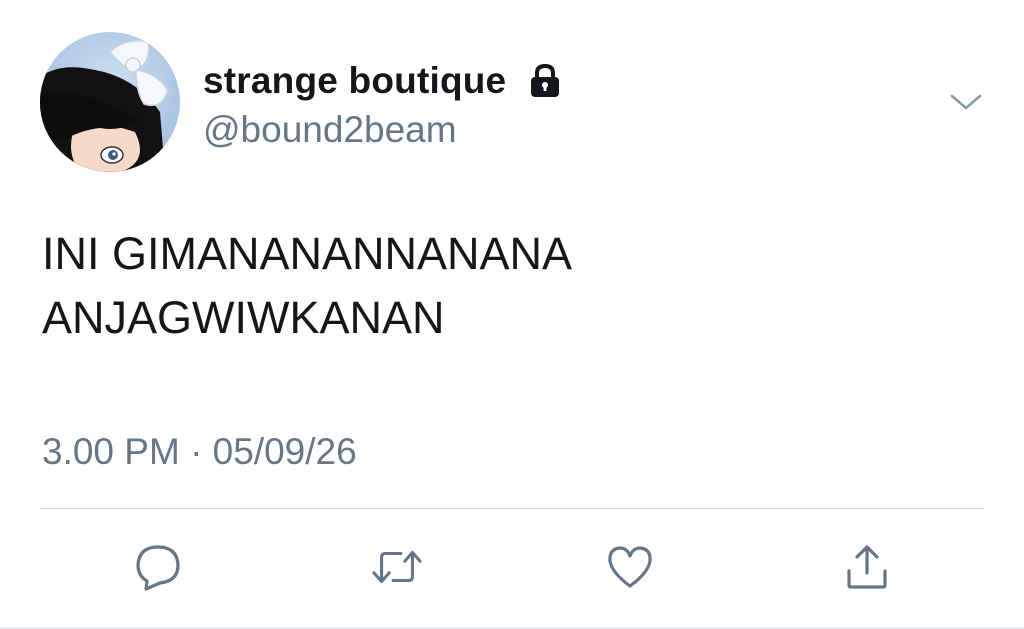 This screenshot has height=629, width=1024. What do you see at coordinates (243, 317) in the screenshot?
I see `tweet-text-line: ANJAGWIWKANAN` at bounding box center [243, 317].